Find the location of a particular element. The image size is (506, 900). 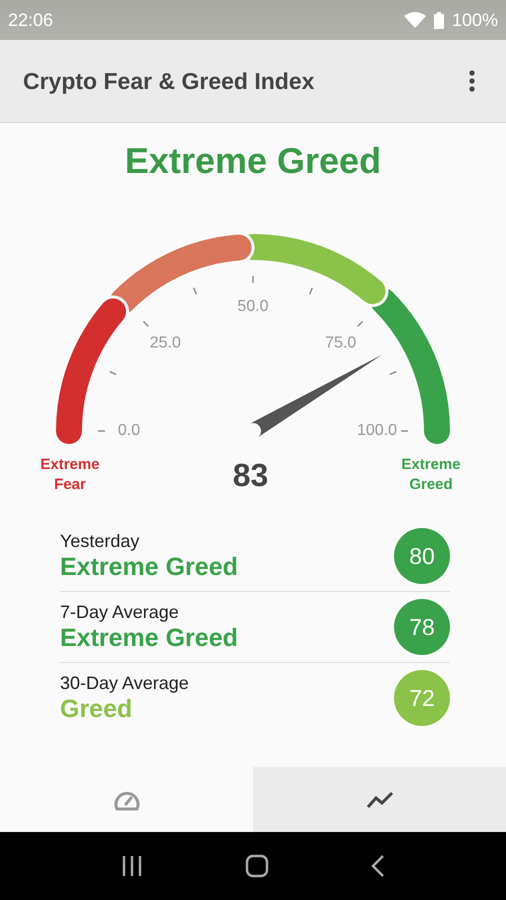

recent-apps-icon is located at coordinates (132, 866).